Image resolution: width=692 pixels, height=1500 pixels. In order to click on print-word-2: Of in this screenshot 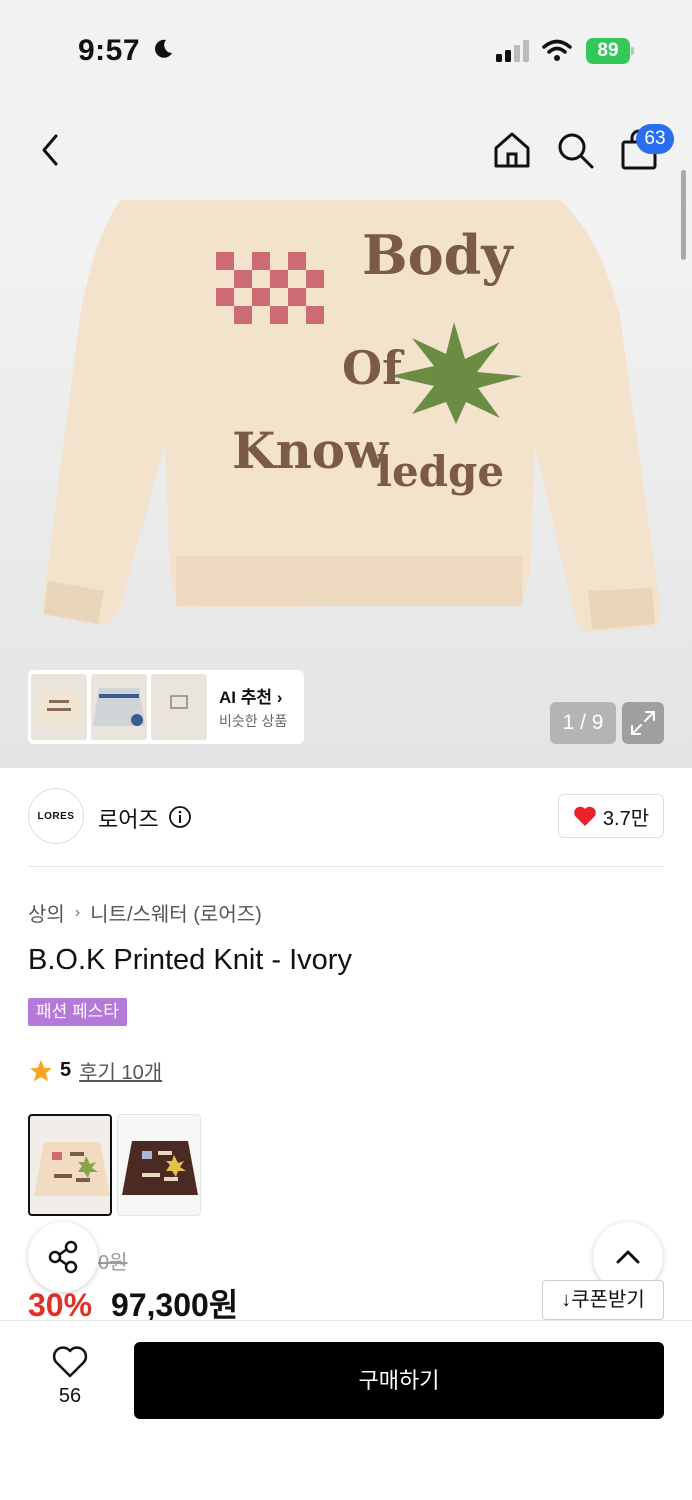, I will do `click(373, 368)`.